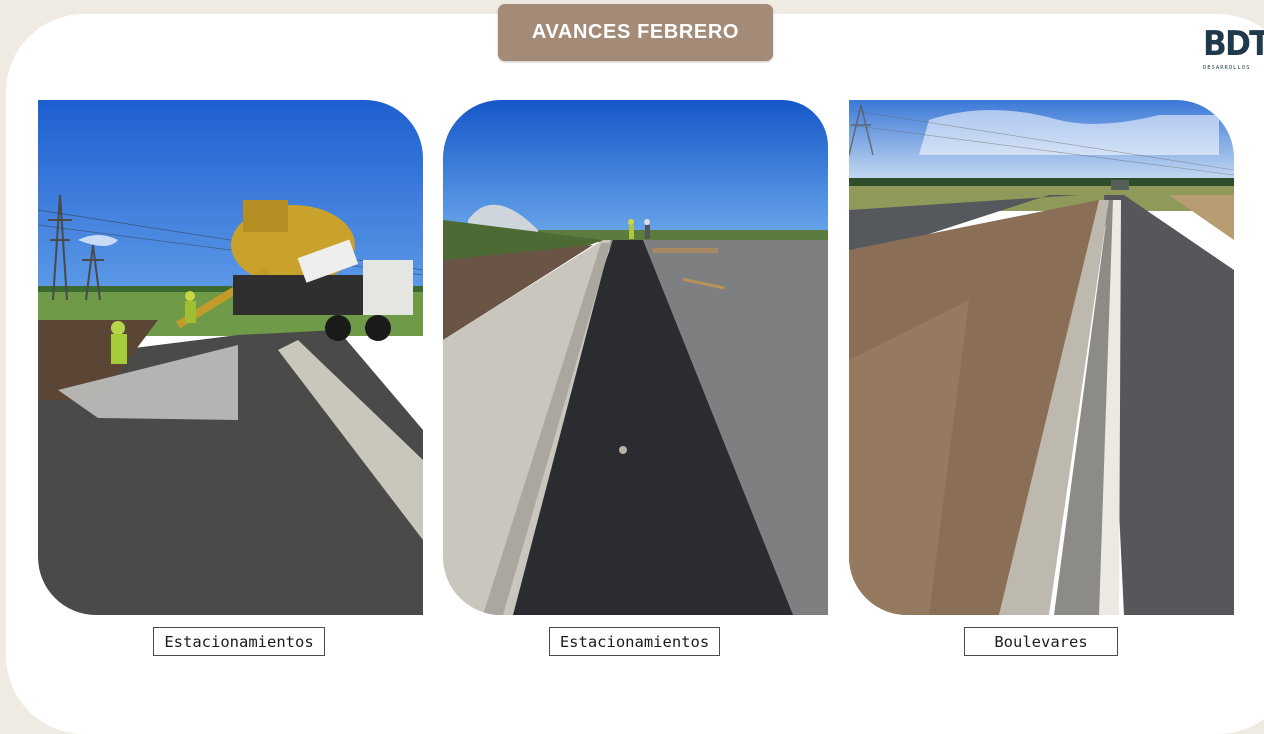  I want to click on brand-logo: BDT DESARROLLOS, so click(1233, 50).